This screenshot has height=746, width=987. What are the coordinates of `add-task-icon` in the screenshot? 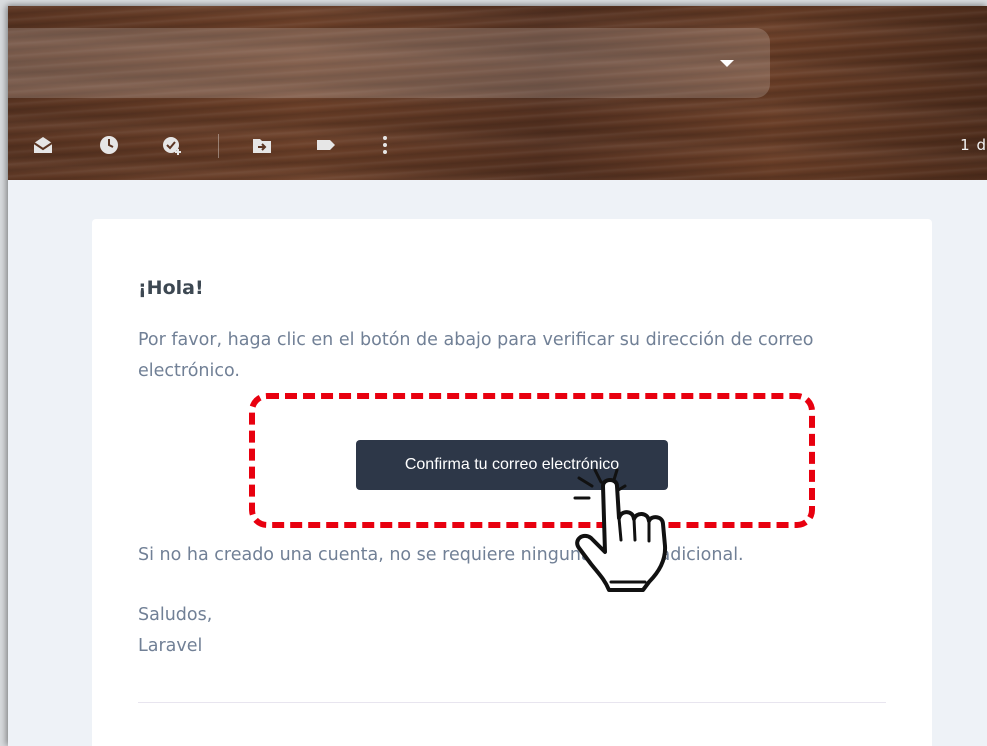 It's located at (172, 145).